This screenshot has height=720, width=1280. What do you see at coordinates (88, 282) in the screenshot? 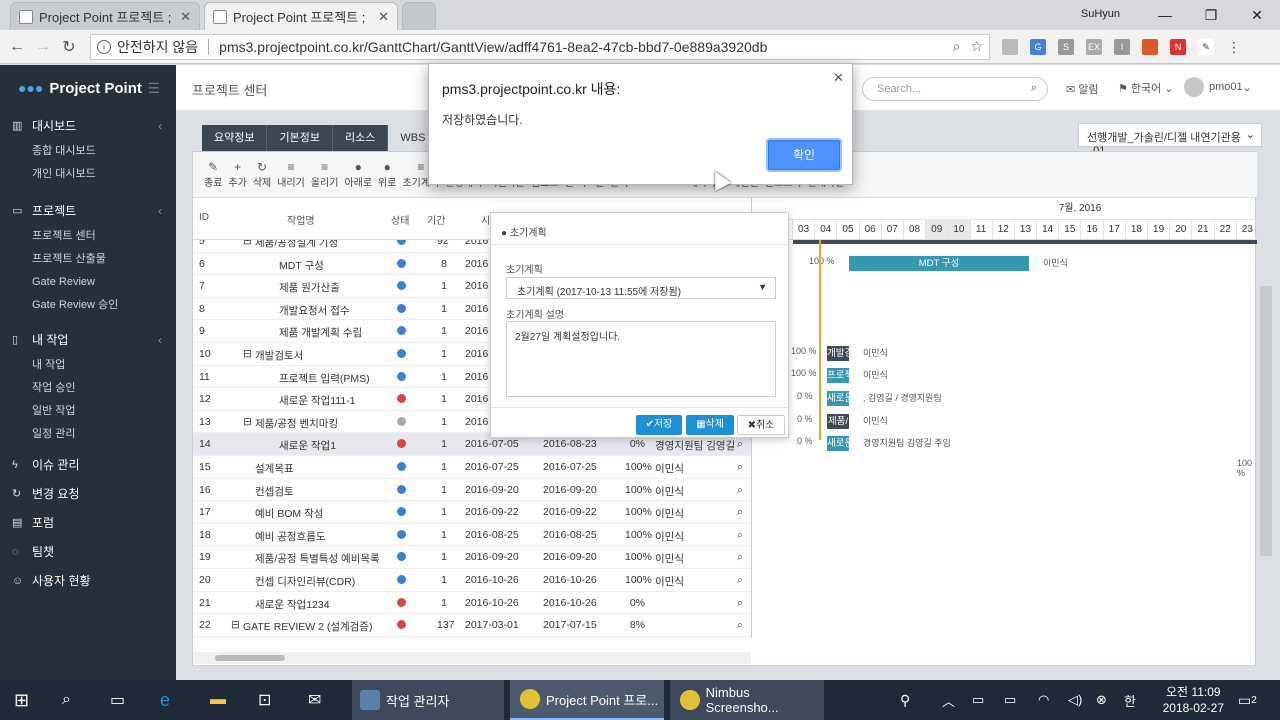
I see `sidebar-item: Gate Review` at bounding box center [88, 282].